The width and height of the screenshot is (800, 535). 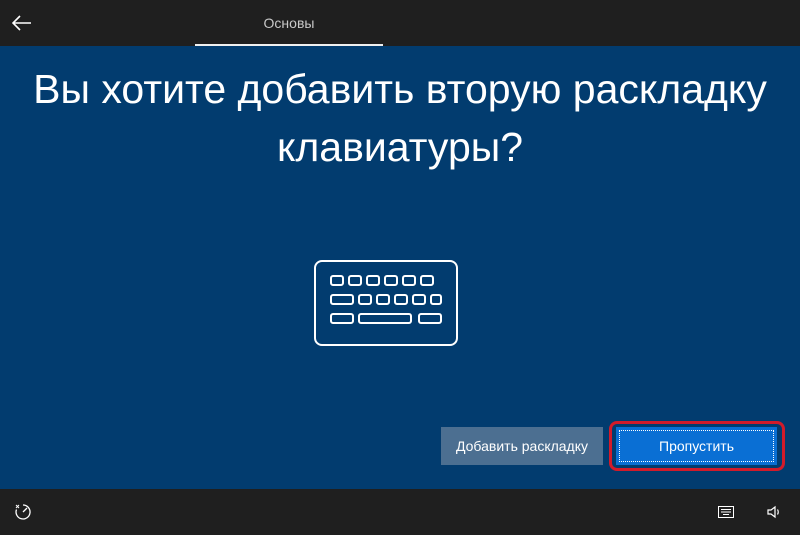 I want to click on page-title-line-2: клавиатуры?, so click(x=400, y=147).